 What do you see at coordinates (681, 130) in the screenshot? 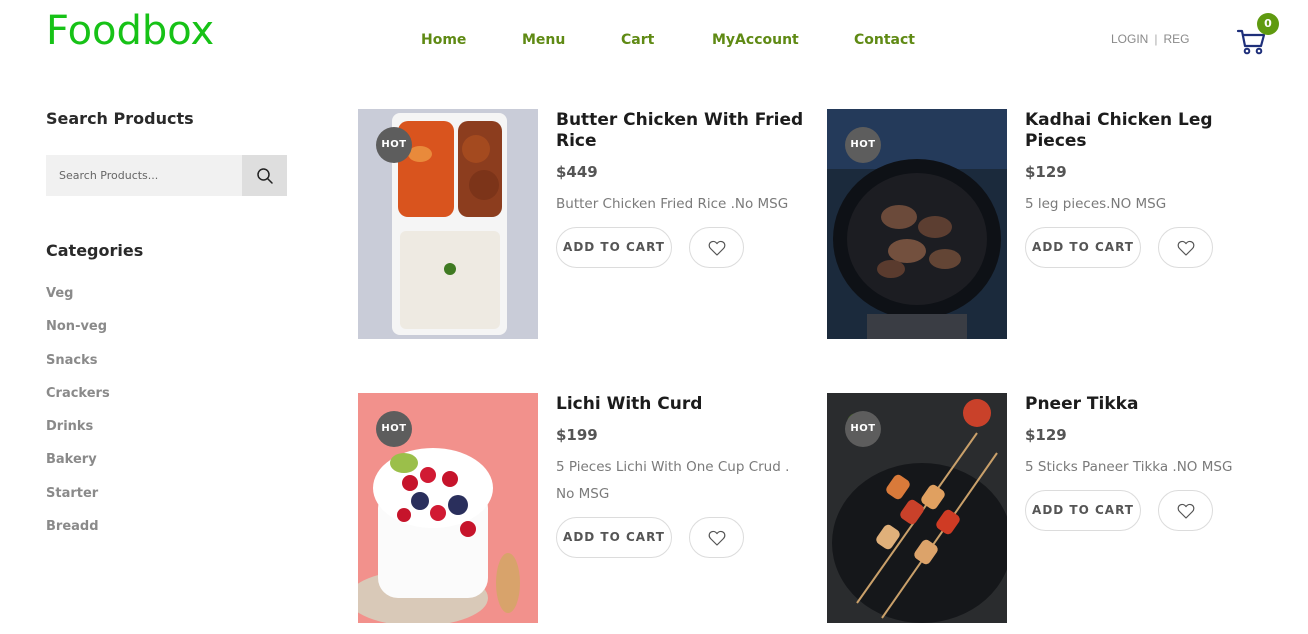
I see `product-title: Butter Chicken With Fried Rice` at bounding box center [681, 130].